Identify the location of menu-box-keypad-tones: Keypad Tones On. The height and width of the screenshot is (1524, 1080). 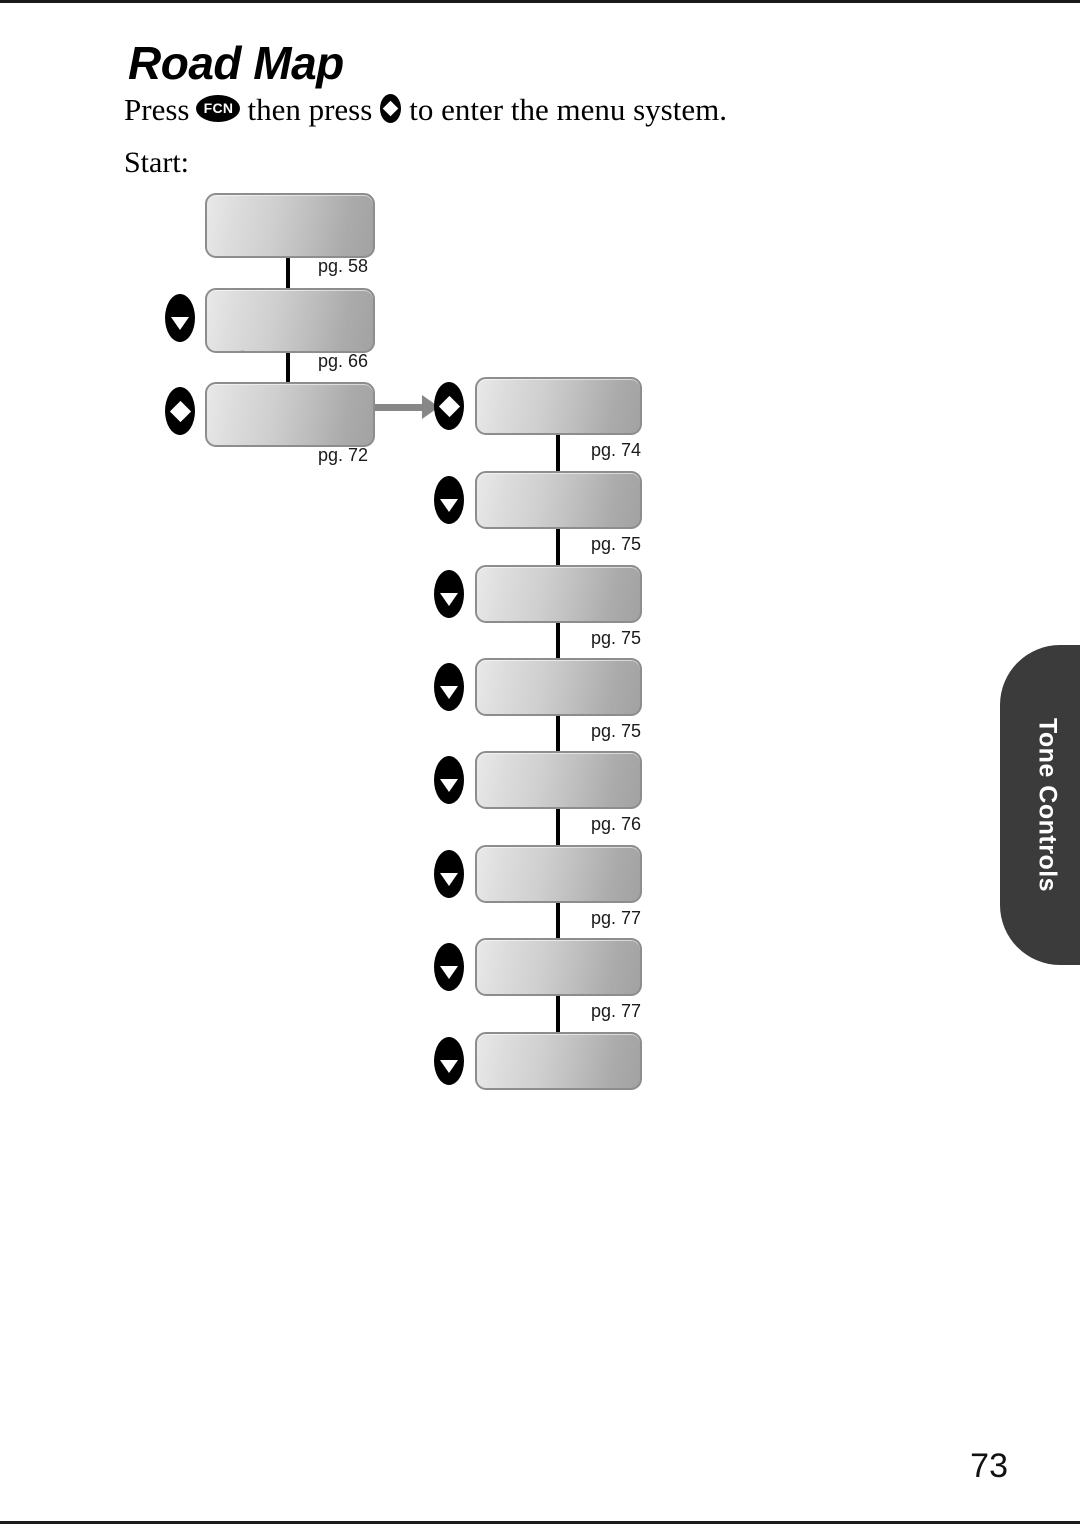
(558, 687).